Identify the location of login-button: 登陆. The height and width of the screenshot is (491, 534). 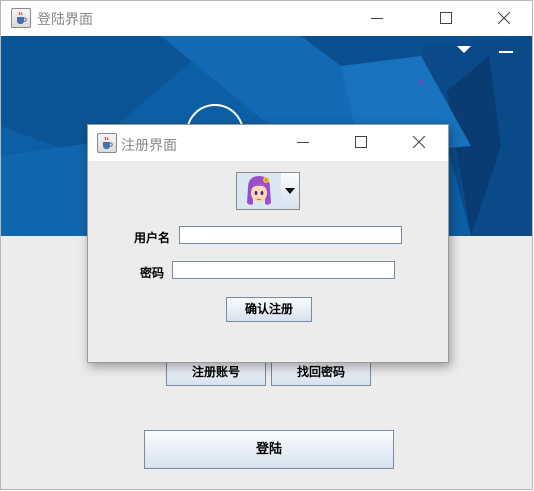
(269, 449).